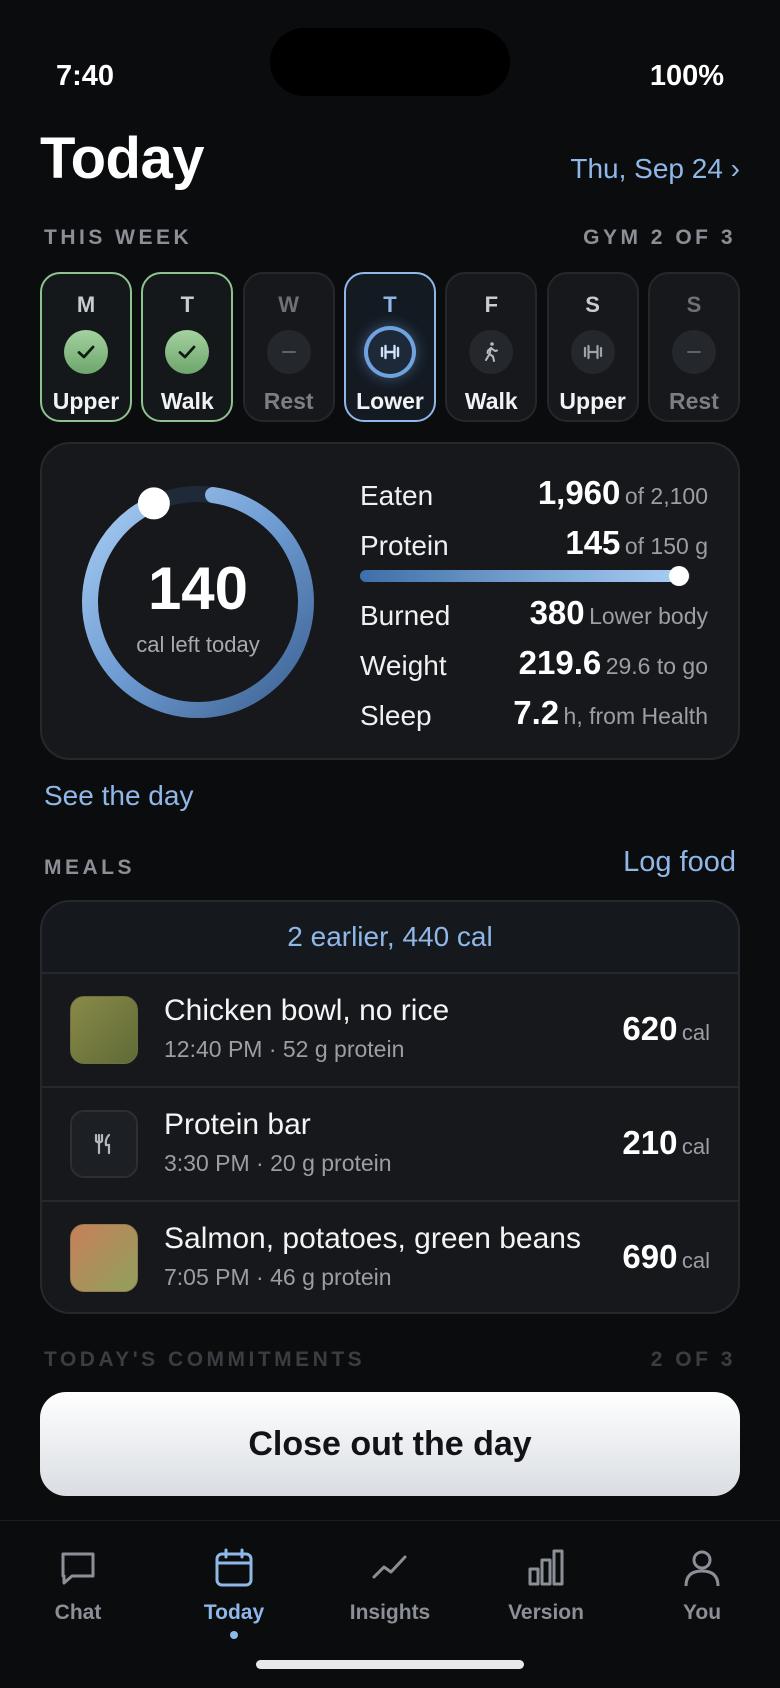 The image size is (780, 1688). I want to click on protein-progress-bar, so click(525, 576).